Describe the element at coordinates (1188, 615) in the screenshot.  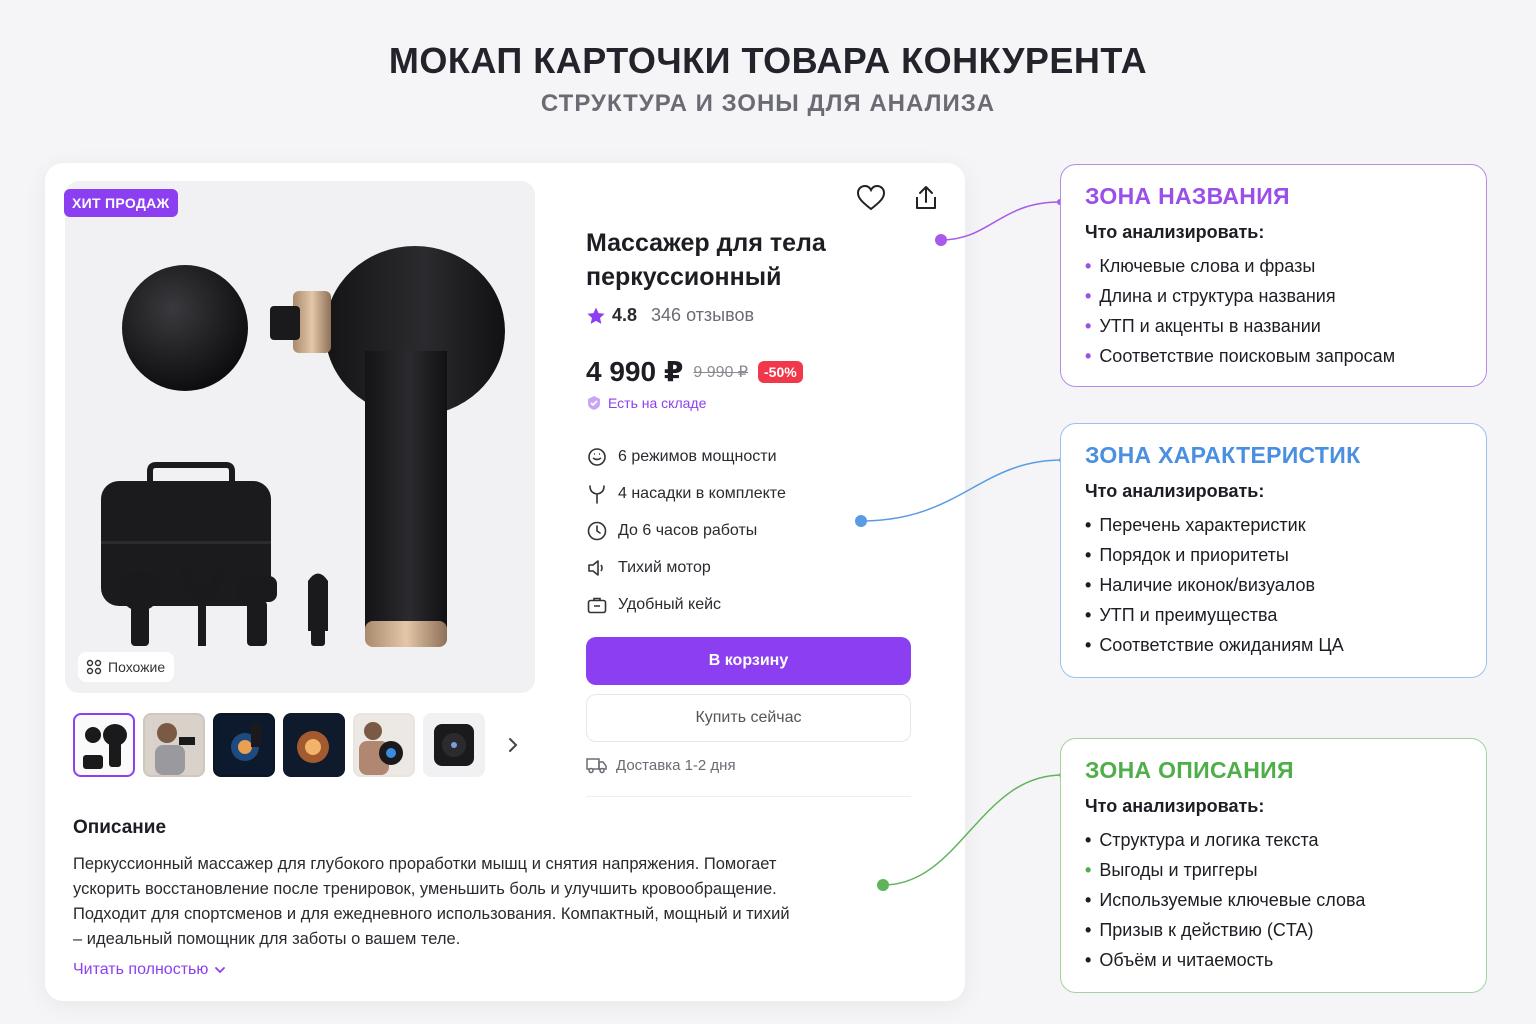
I see `list-item-label: УТП и преимущества` at that location.